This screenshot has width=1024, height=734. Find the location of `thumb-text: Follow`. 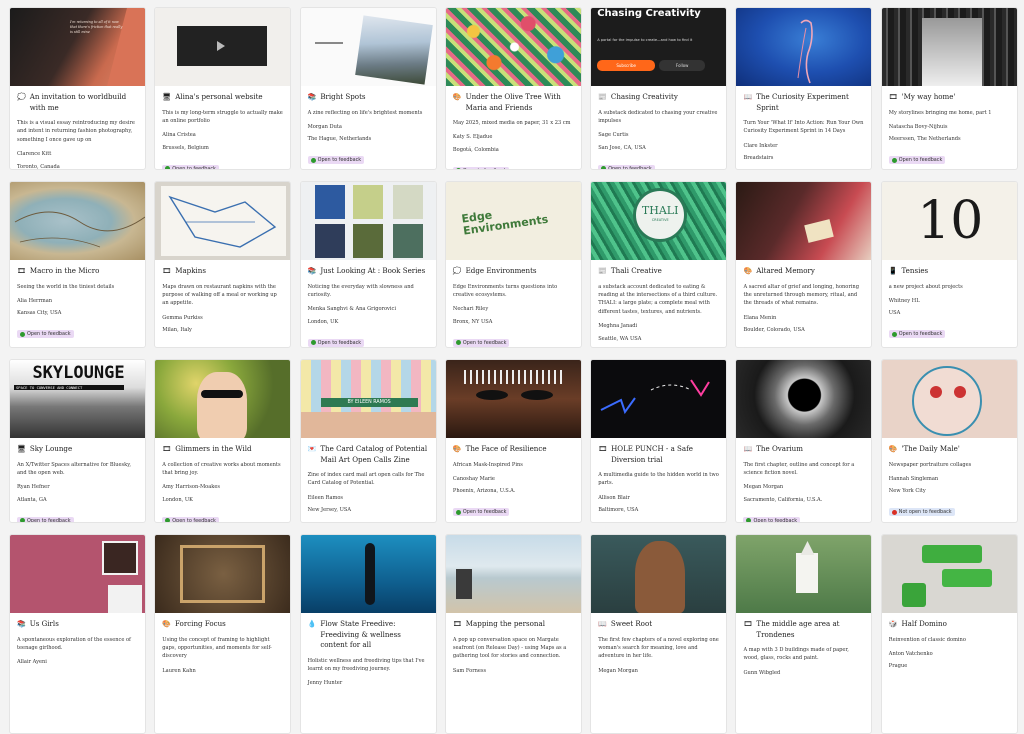

thumb-text: Follow is located at coordinates (682, 65).